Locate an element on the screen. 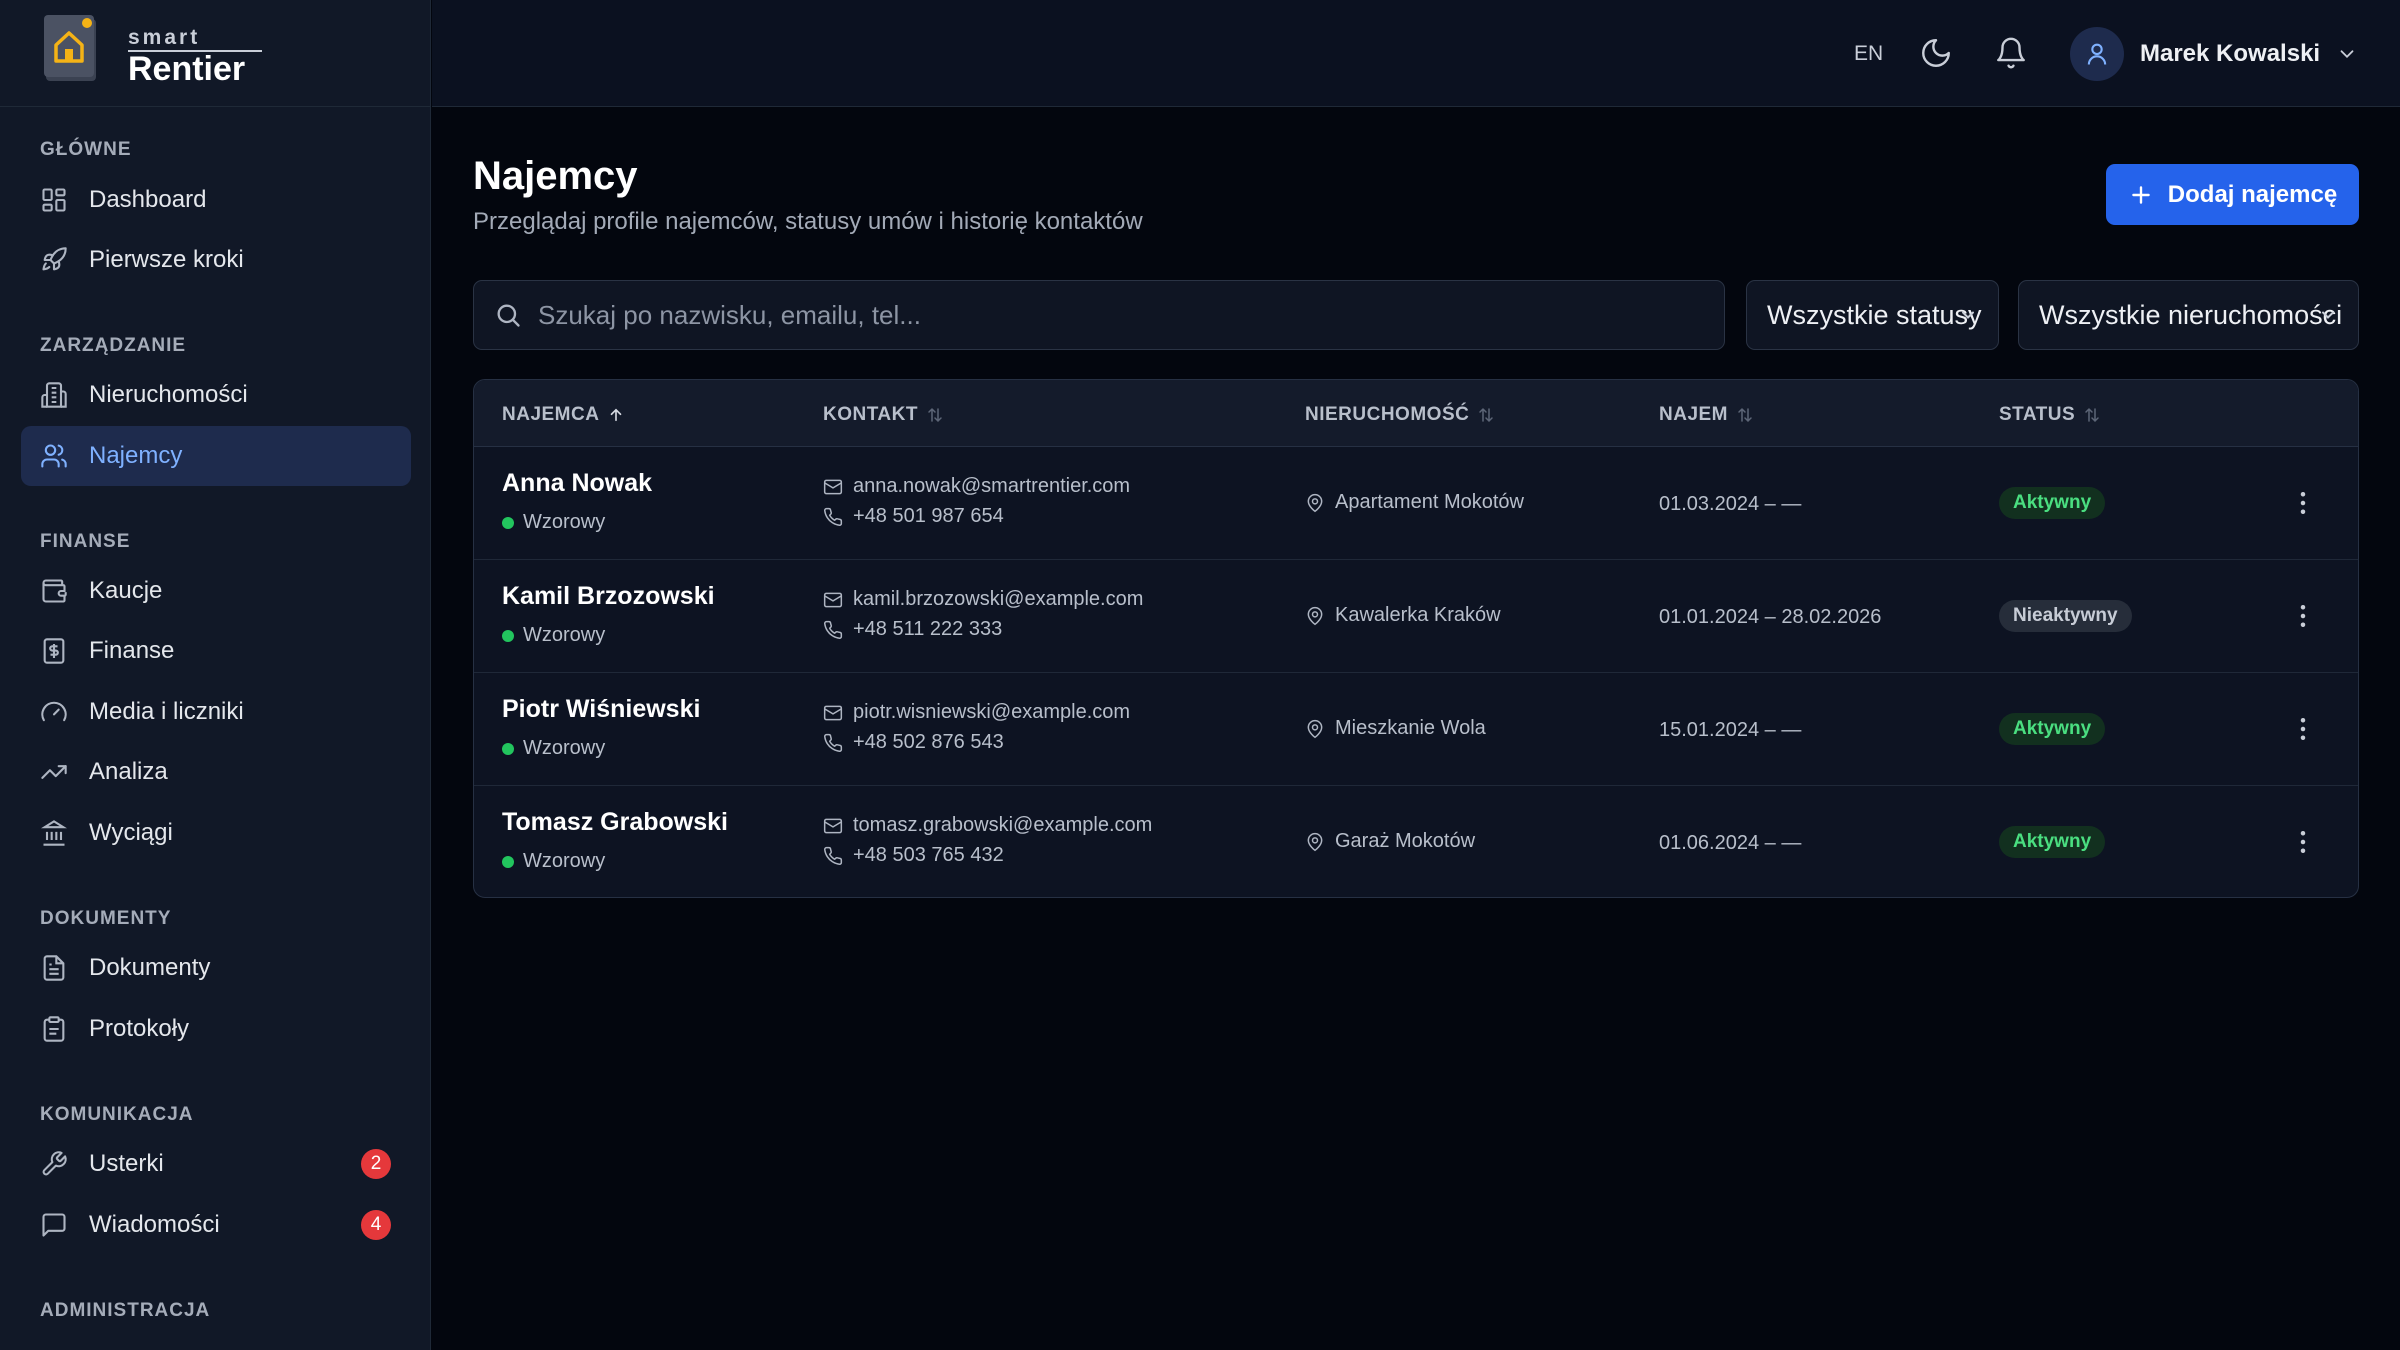  tenant-property: Kawalerka Kraków is located at coordinates (1403, 615).